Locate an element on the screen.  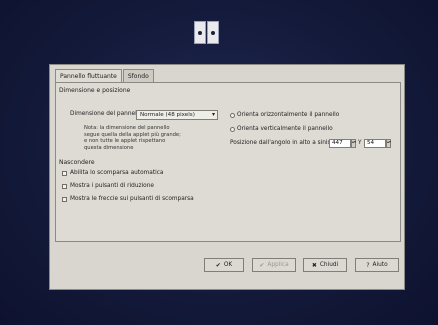
show-arrows-checkbox is located at coordinates (64, 199).